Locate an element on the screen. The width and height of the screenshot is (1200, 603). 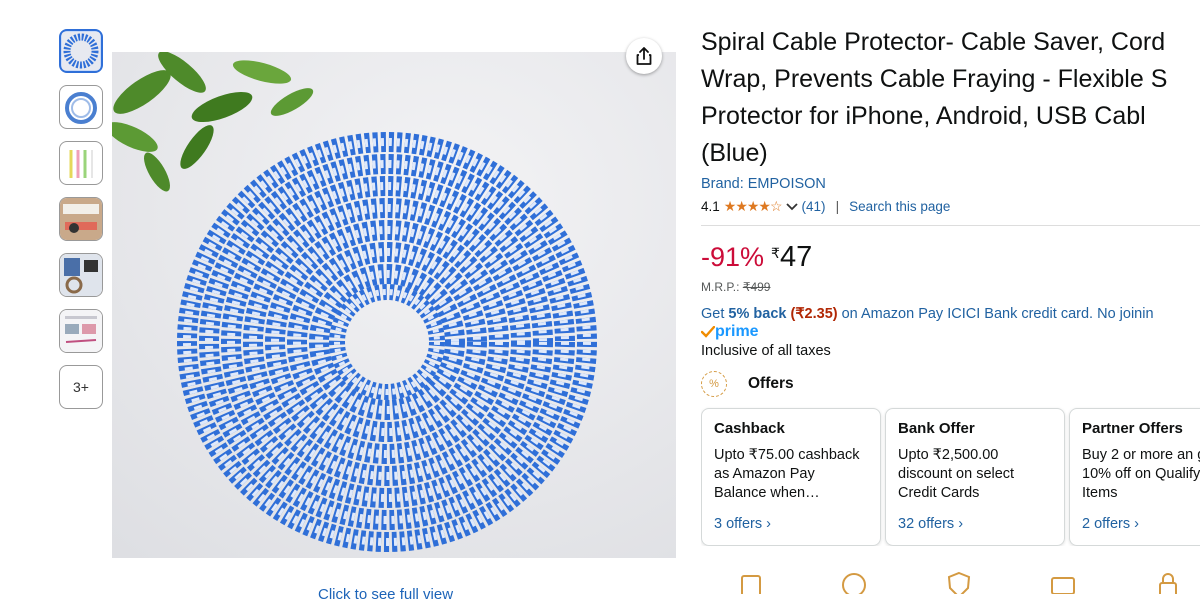
offers-header: % Offers is located at coordinates (950, 384).